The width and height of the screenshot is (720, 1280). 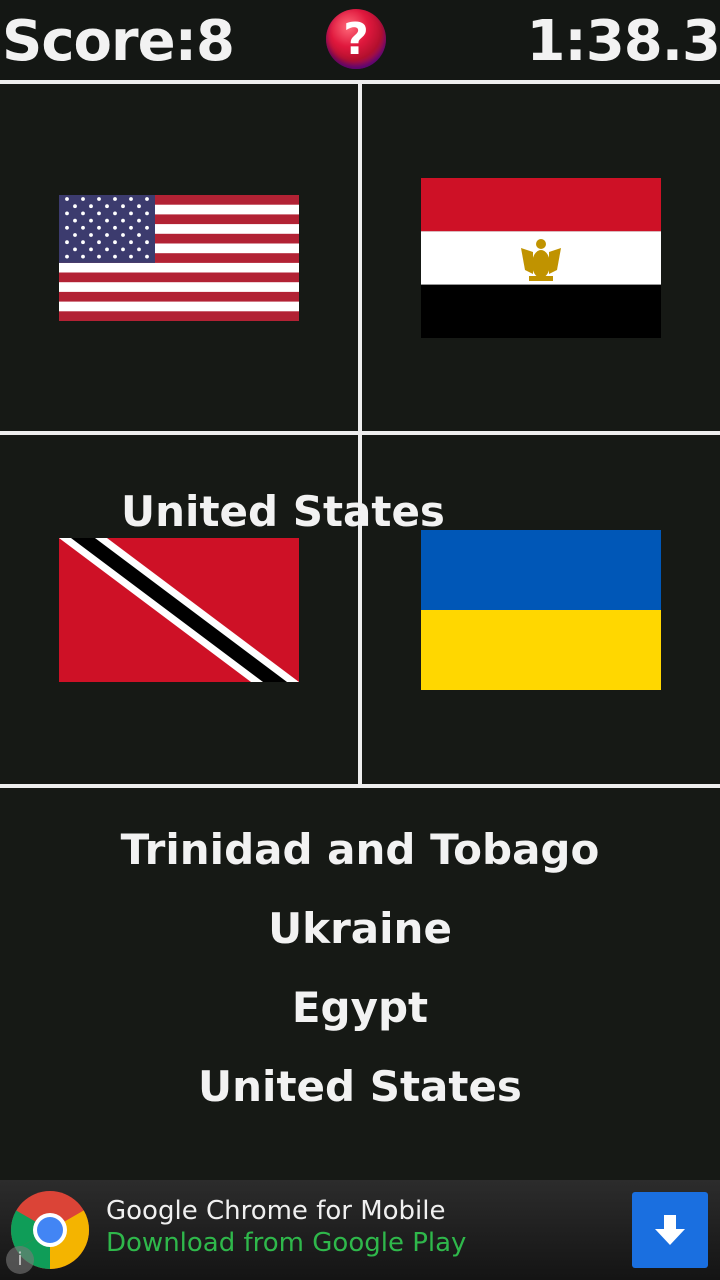 What do you see at coordinates (286, 1243) in the screenshot?
I see `ad-subtitle: Download from Google Play` at bounding box center [286, 1243].